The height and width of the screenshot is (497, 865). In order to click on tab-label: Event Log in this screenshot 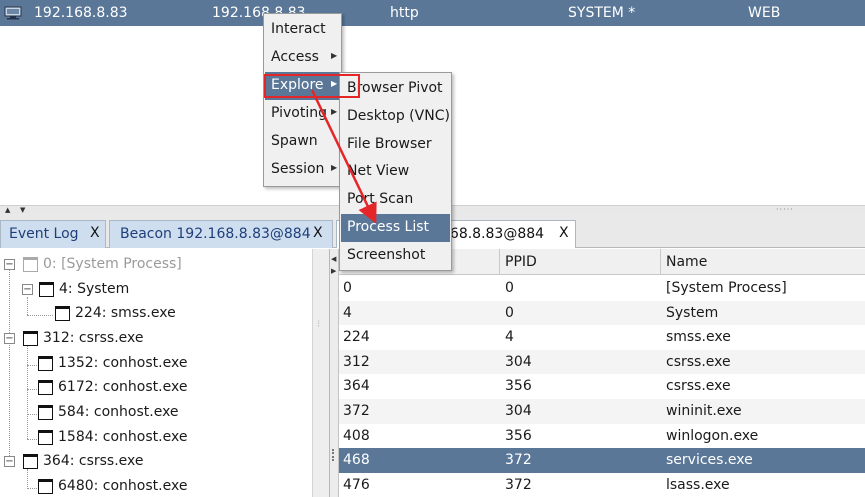, I will do `click(44, 234)`.